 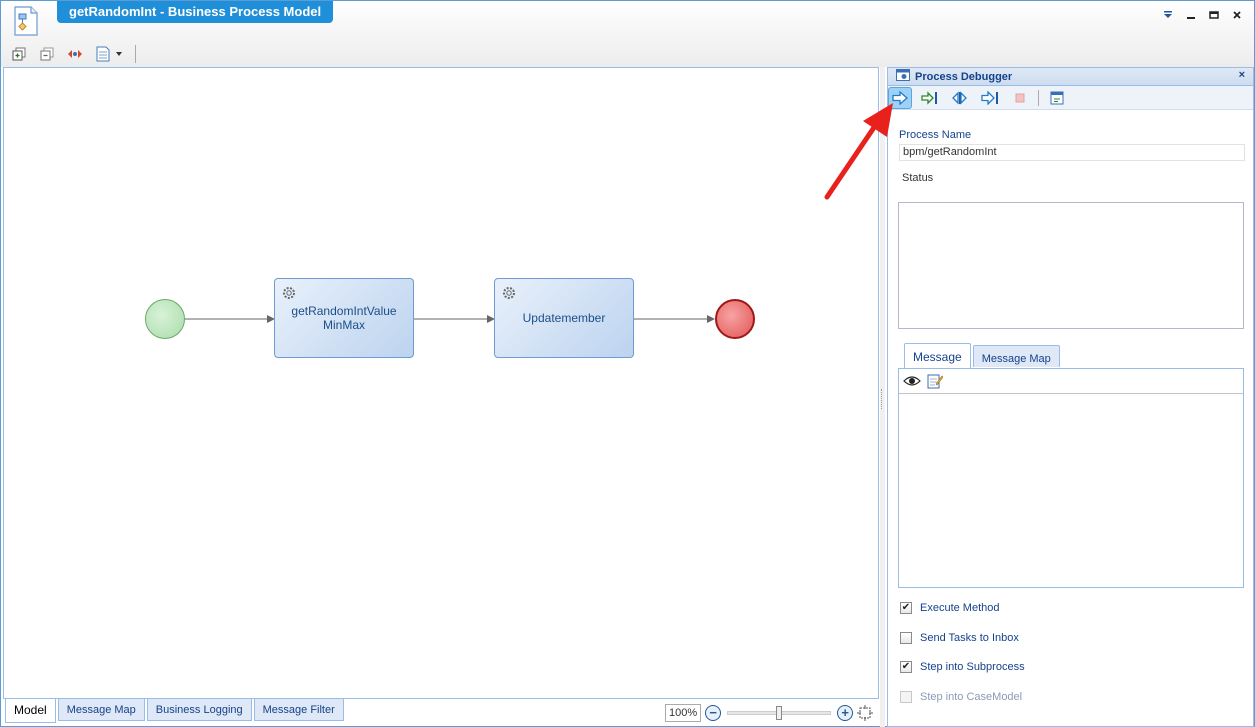 I want to click on zoom-controls: 100% − +, so click(x=769, y=713).